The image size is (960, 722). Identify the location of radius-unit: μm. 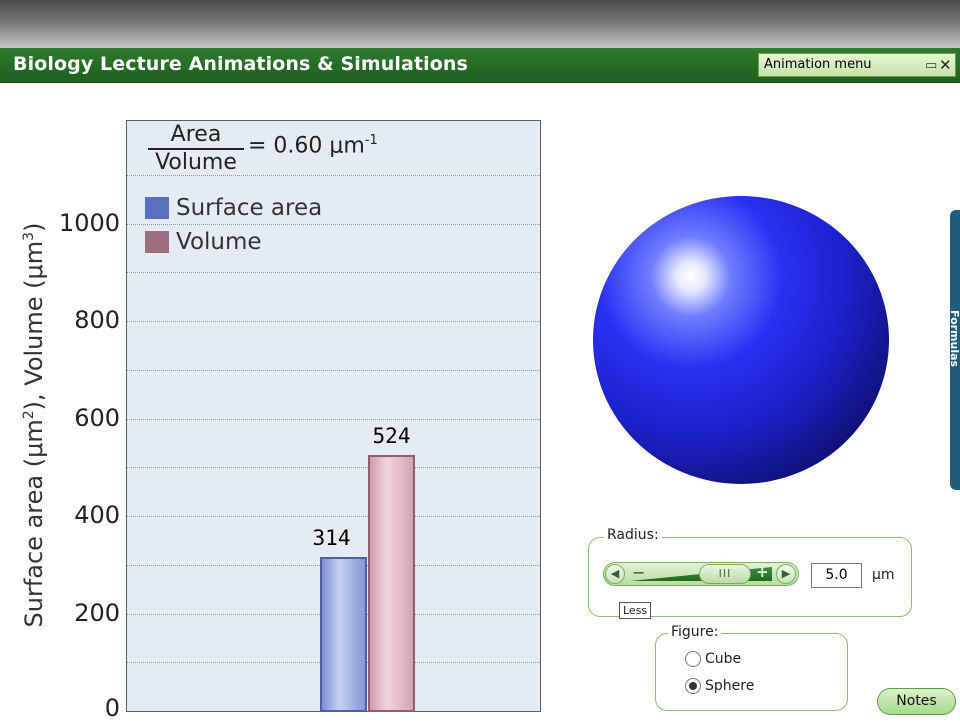
(883, 575).